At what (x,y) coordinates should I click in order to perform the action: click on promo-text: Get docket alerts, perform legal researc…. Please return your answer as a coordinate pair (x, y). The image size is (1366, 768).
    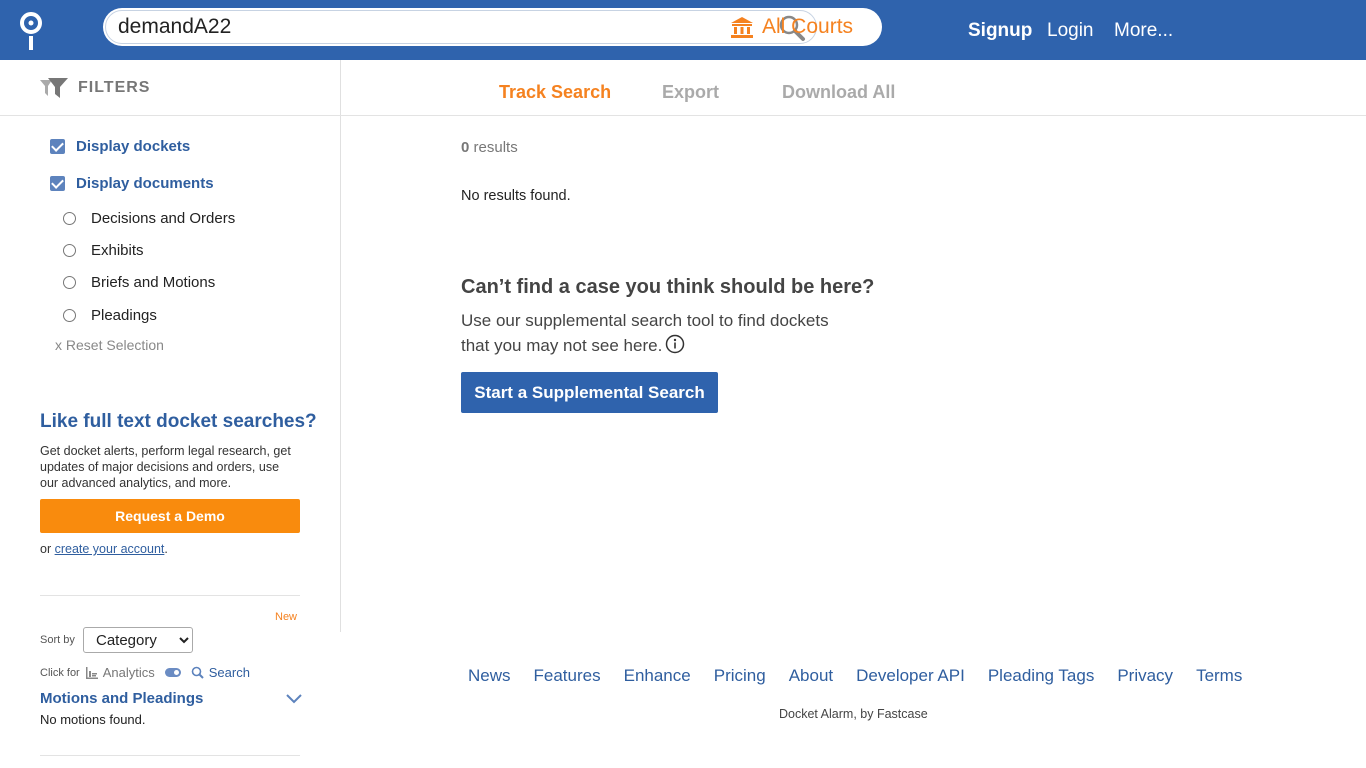
    Looking at the image, I should click on (165, 467).